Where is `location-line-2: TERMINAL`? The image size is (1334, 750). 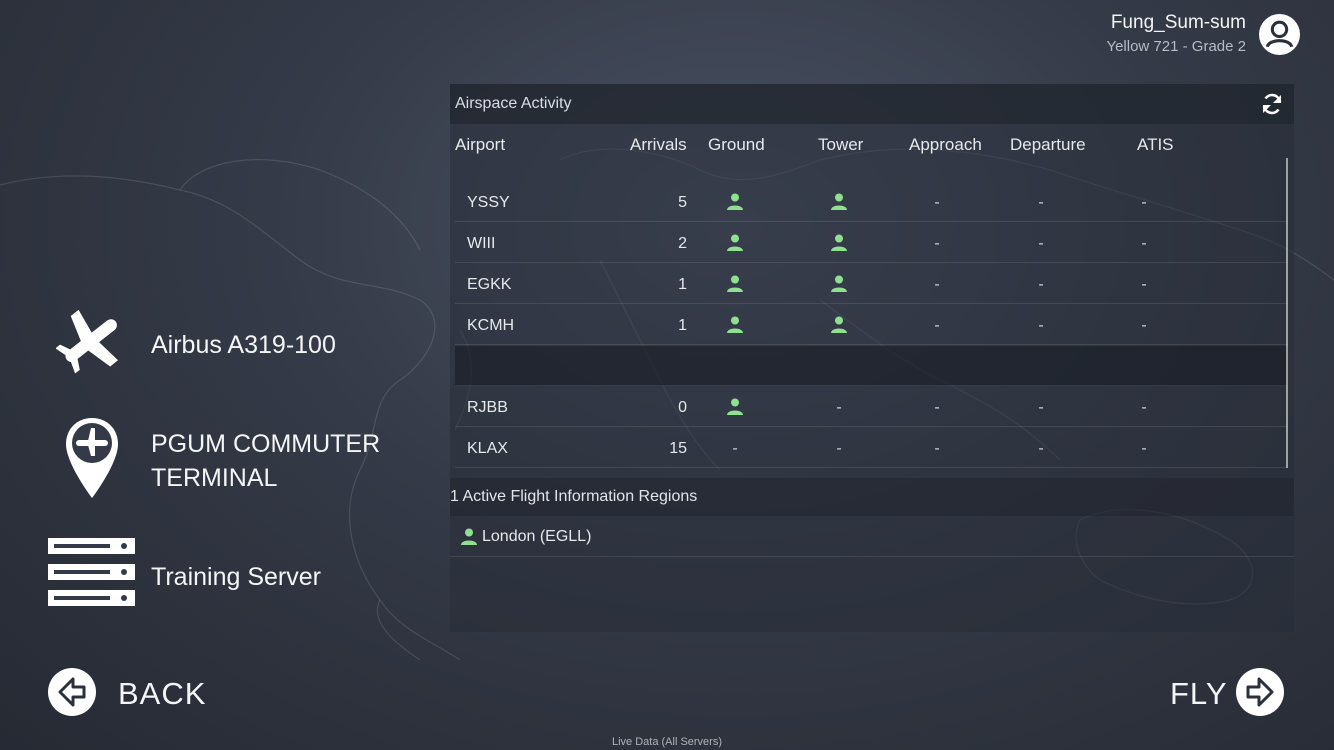
location-line-2: TERMINAL is located at coordinates (214, 478).